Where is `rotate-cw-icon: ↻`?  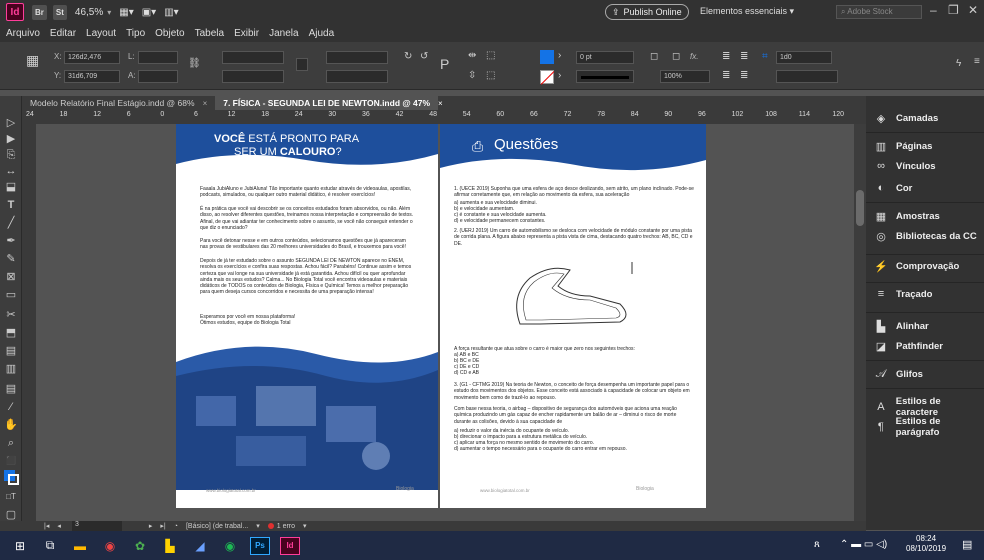
rotate-cw-icon: ↻ is located at coordinates (408, 56).